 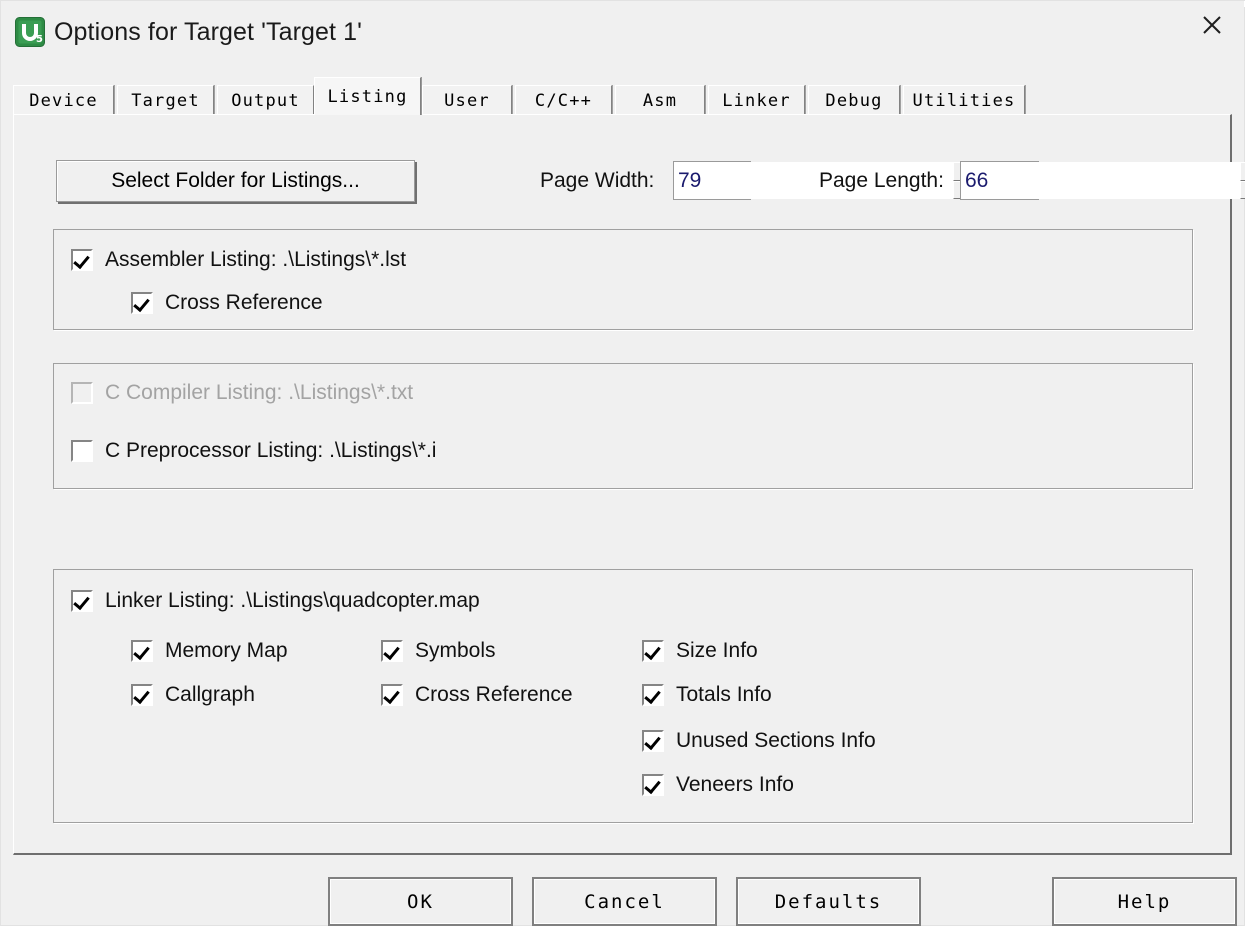 I want to click on close-icon, so click(x=1212, y=25).